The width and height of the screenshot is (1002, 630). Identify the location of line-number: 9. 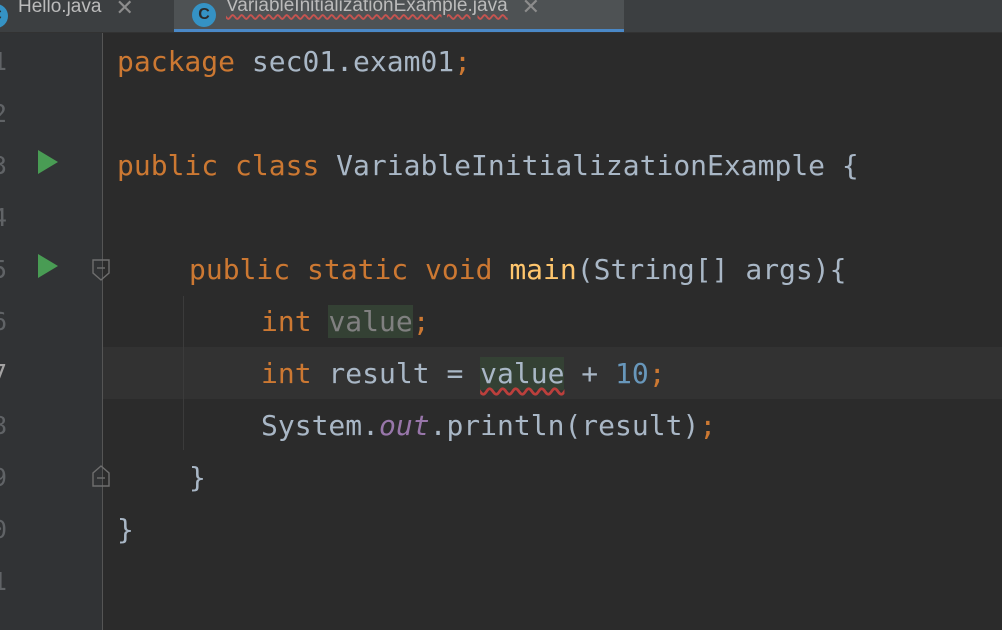
(11, 478).